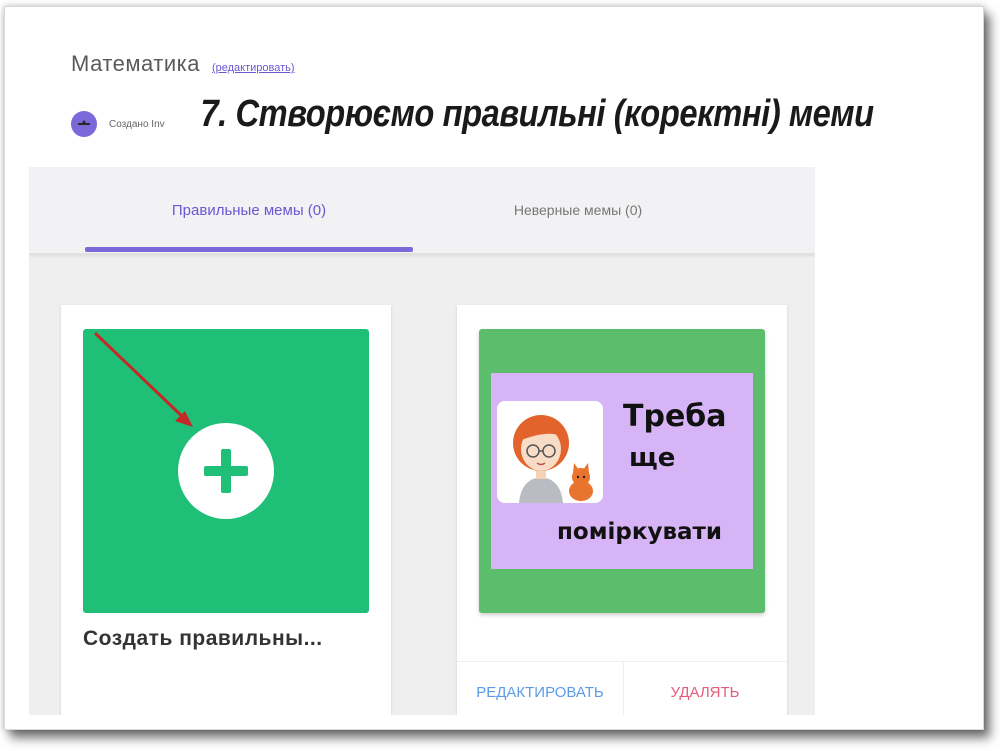 The image size is (1000, 751). I want to click on slide-heading: 7. Створюємо правильні (коректні) меми, so click(537, 114).